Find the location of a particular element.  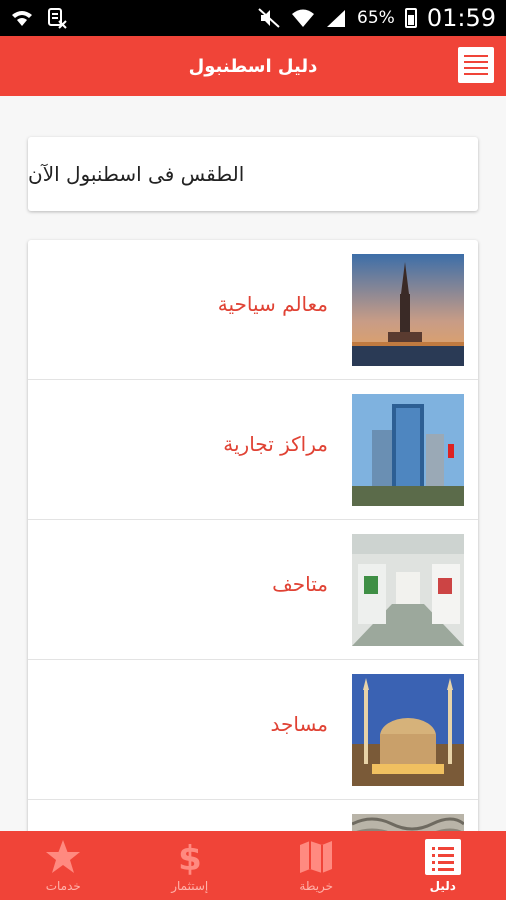

tab-label: خريطة is located at coordinates (316, 885).